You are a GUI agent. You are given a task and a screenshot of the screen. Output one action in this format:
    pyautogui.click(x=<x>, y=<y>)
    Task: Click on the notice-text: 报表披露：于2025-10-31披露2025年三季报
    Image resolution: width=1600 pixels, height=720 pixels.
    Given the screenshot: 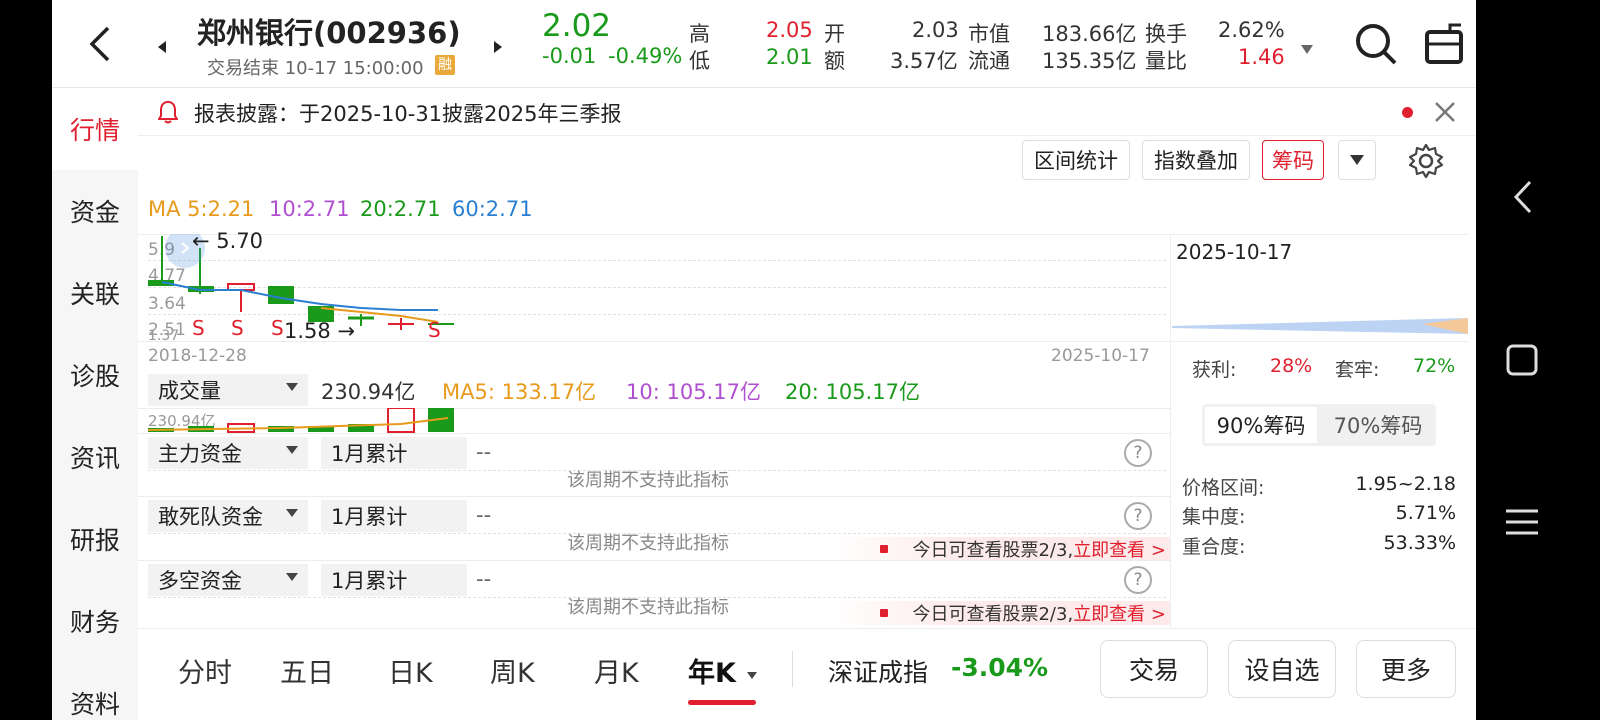 What is the action you would take?
    pyautogui.click(x=408, y=114)
    